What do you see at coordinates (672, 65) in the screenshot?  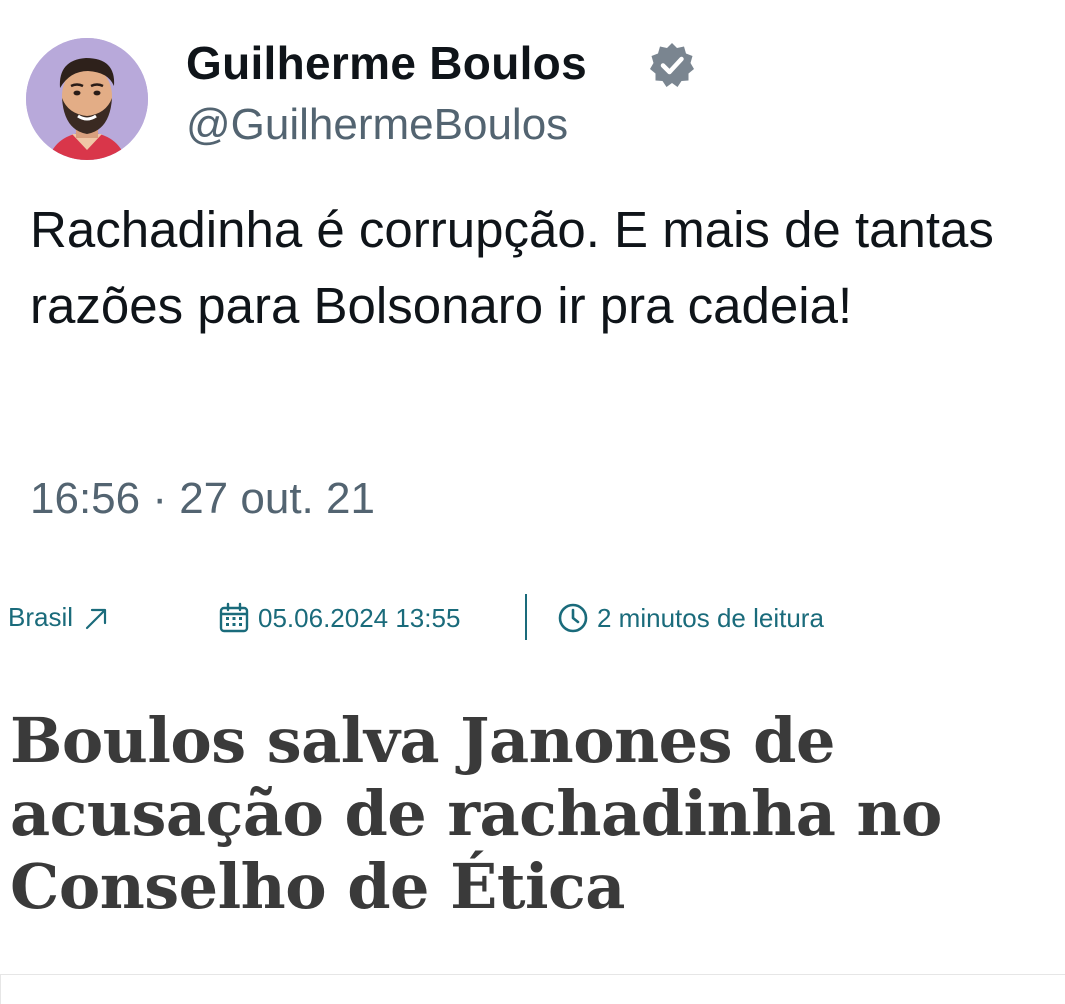 I see `verified-badge-icon` at bounding box center [672, 65].